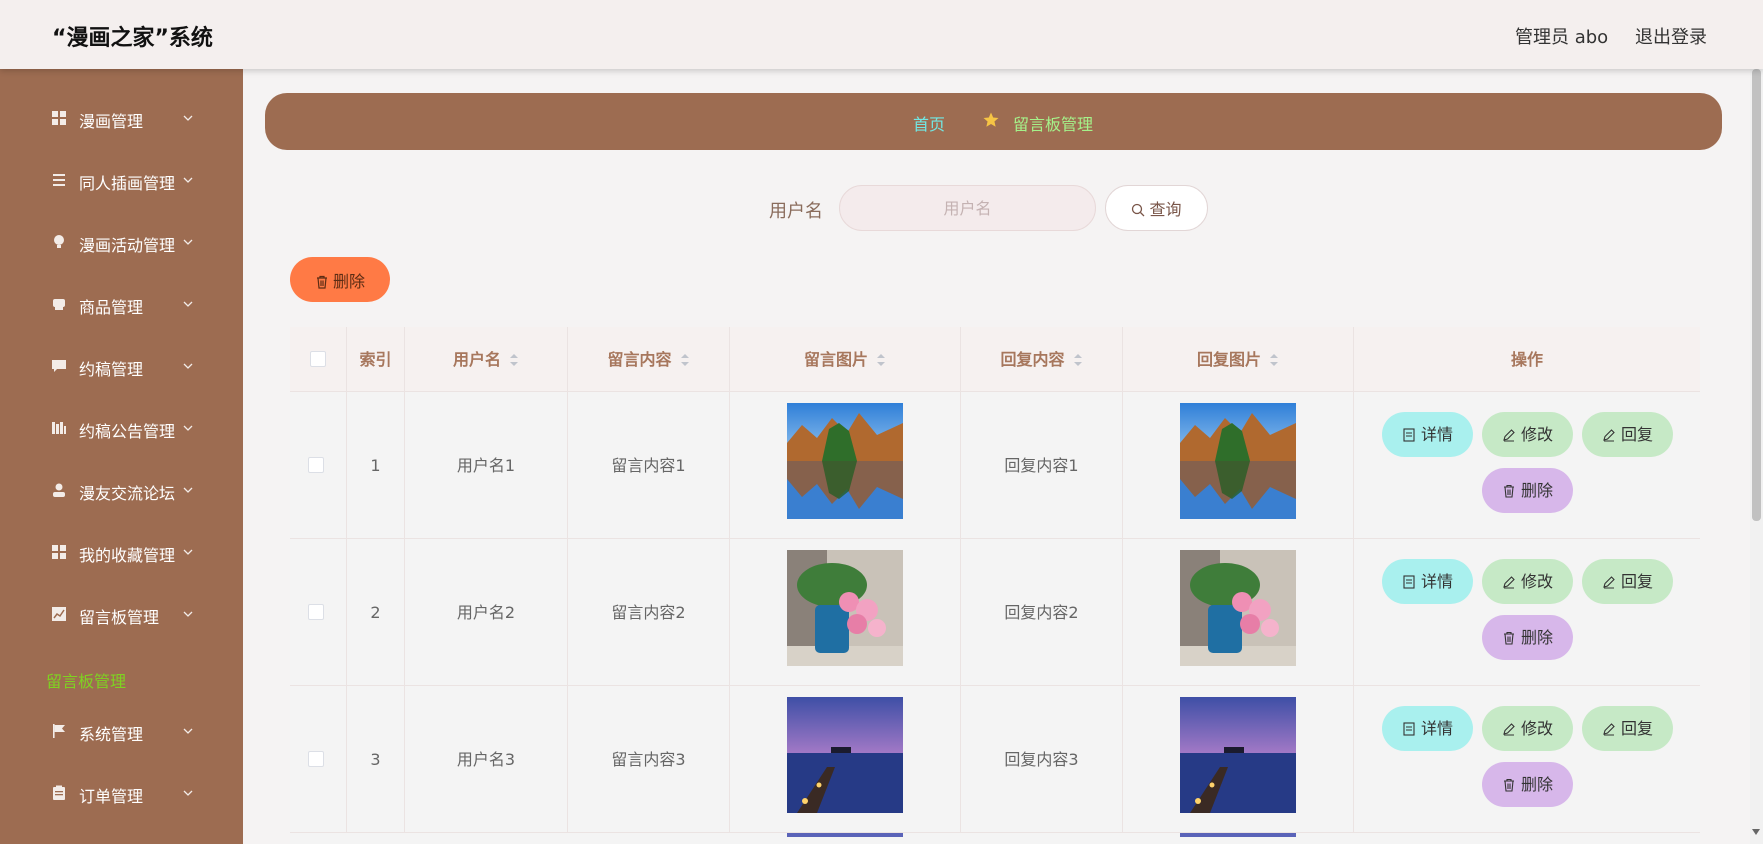  What do you see at coordinates (1238, 461) in the screenshot?
I see `reply-image-lake` at bounding box center [1238, 461].